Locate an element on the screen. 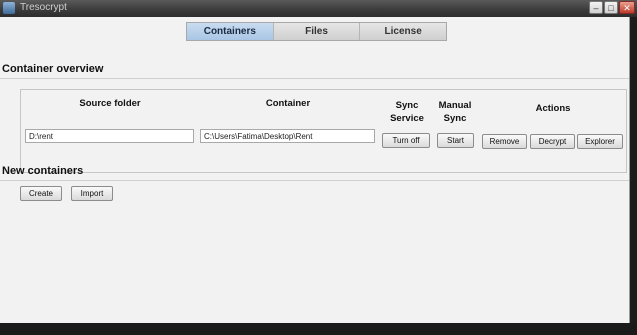 The height and width of the screenshot is (335, 637). start-sync-button: Start is located at coordinates (455, 140).